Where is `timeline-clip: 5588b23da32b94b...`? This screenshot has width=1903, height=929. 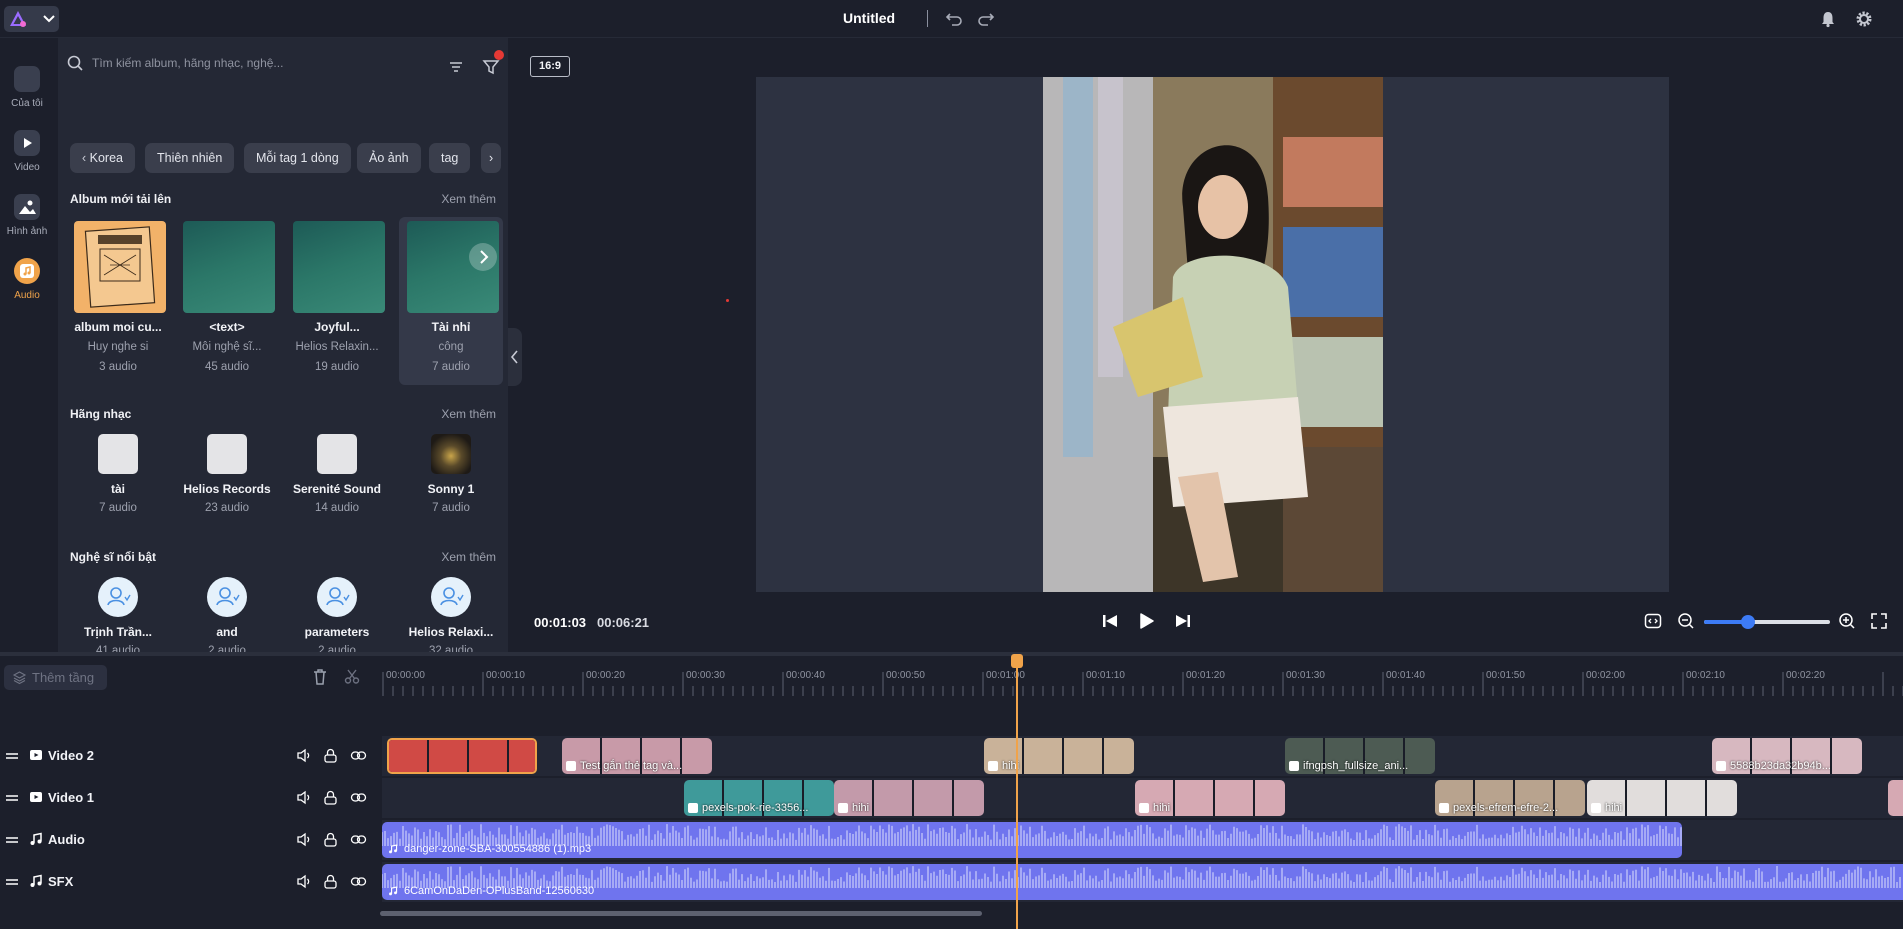 timeline-clip: 5588b23da32b94b... is located at coordinates (1787, 756).